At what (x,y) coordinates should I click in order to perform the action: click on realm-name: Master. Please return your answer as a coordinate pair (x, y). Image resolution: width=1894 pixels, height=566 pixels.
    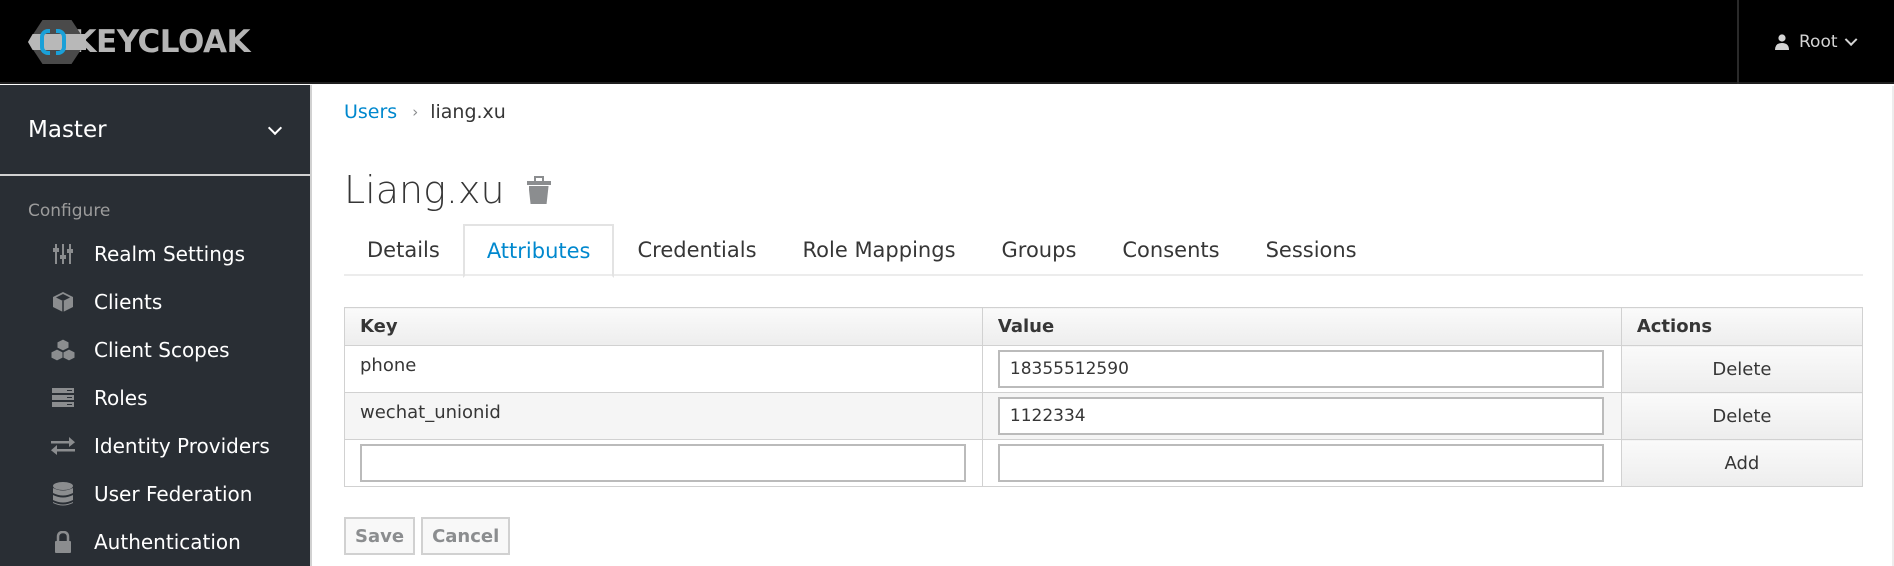
    Looking at the image, I should click on (67, 129).